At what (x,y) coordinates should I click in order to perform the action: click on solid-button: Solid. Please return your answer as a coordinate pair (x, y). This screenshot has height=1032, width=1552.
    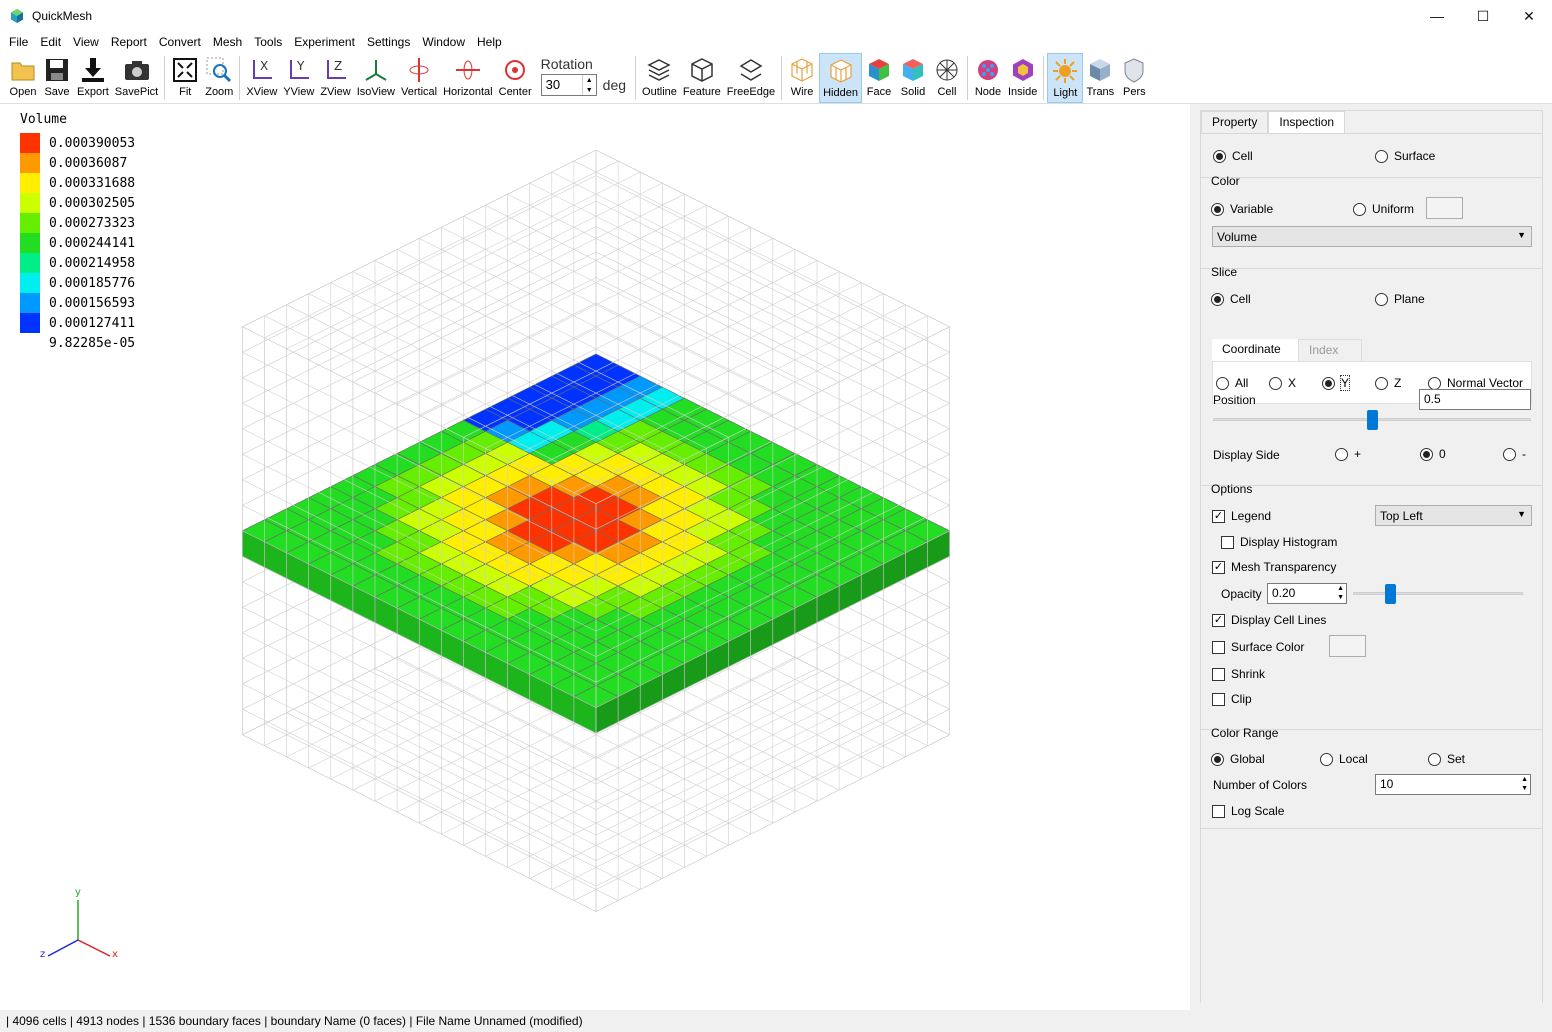
    Looking at the image, I should click on (913, 78).